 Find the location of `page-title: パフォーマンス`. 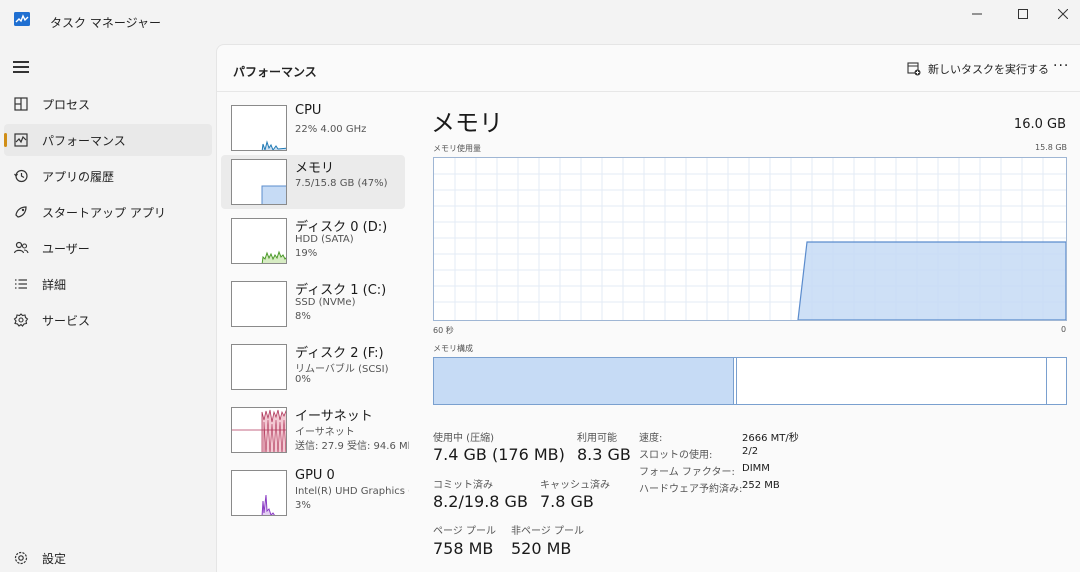

page-title: パフォーマンス is located at coordinates (275, 72).